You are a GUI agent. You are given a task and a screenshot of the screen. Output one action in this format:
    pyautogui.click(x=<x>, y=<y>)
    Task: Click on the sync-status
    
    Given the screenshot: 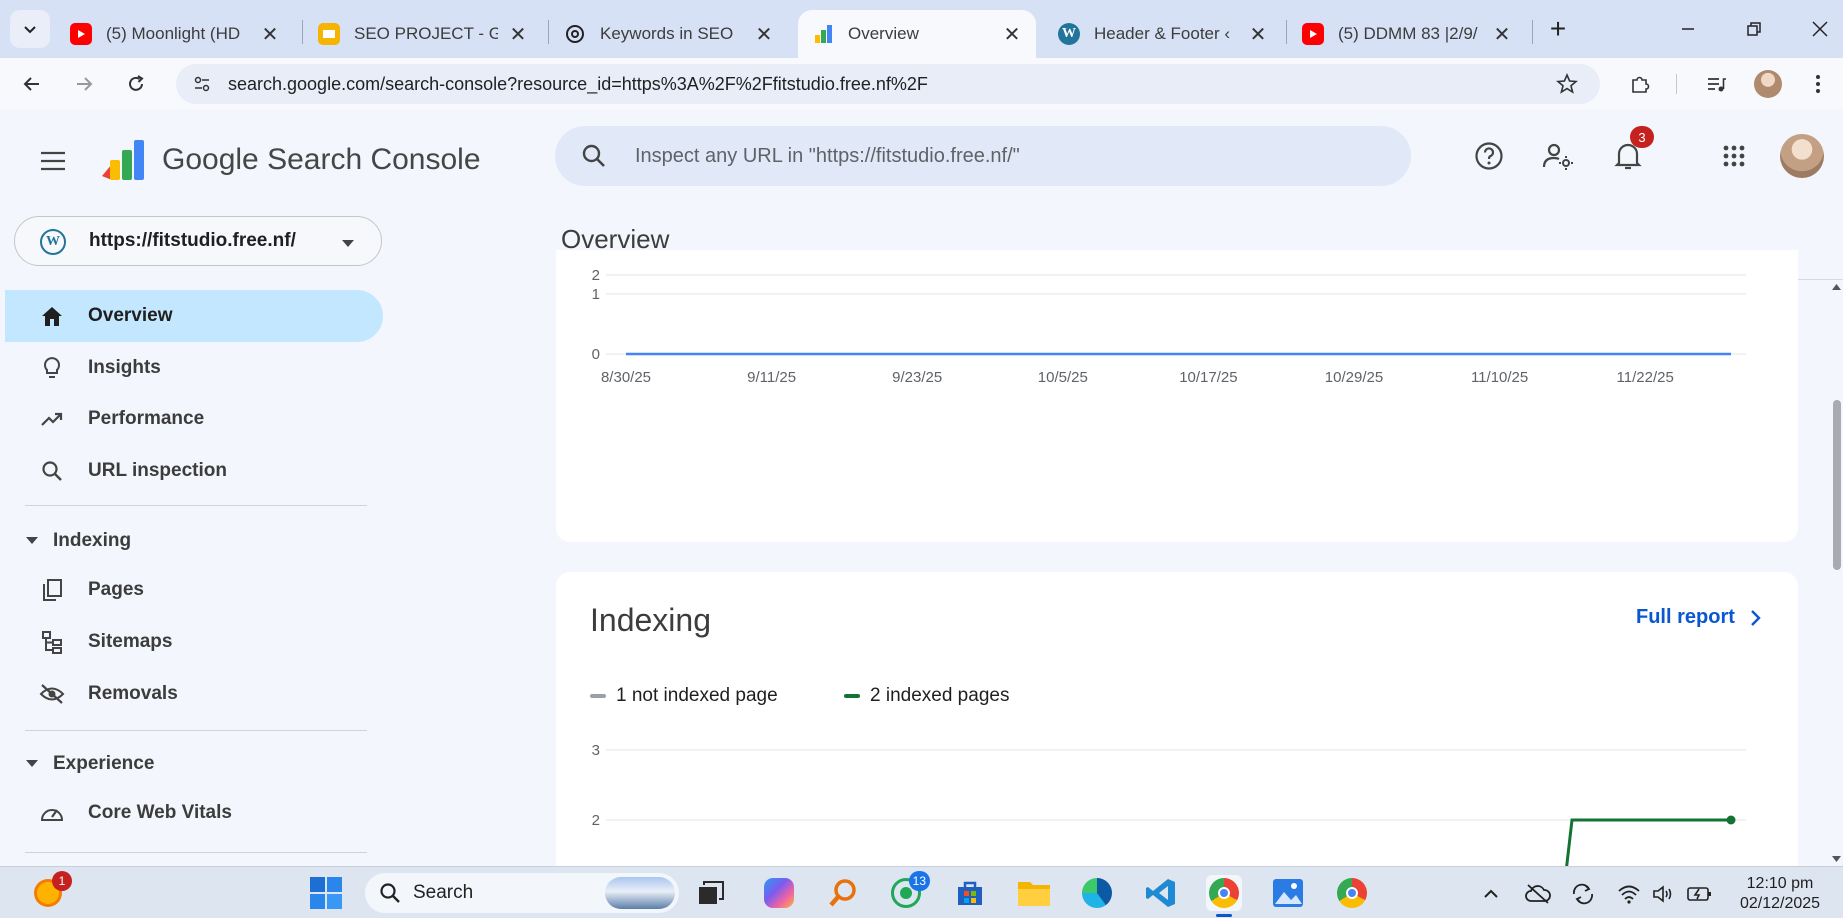 What is the action you would take?
    pyautogui.click(x=1583, y=894)
    